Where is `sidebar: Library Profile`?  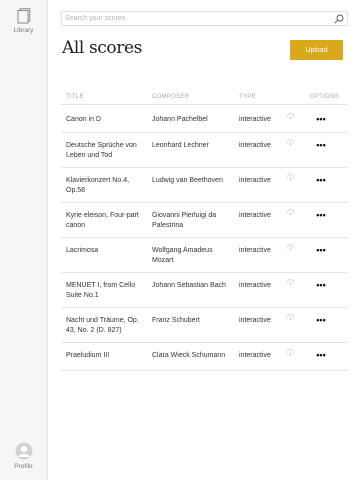 sidebar: Library Profile is located at coordinates (24, 240).